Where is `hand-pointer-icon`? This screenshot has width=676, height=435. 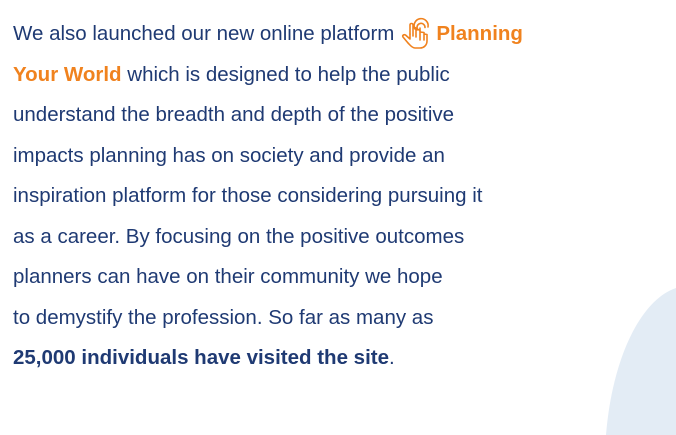
hand-pointer-icon is located at coordinates (416, 33).